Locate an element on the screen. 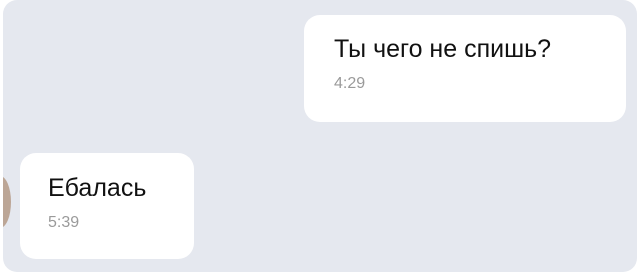 This screenshot has height=279, width=640. message-timestamp: 4:29 is located at coordinates (350, 83).